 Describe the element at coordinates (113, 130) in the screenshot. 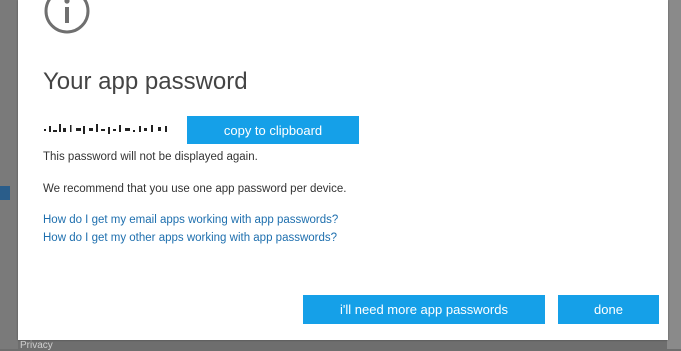

I see `masked-password-value` at that location.